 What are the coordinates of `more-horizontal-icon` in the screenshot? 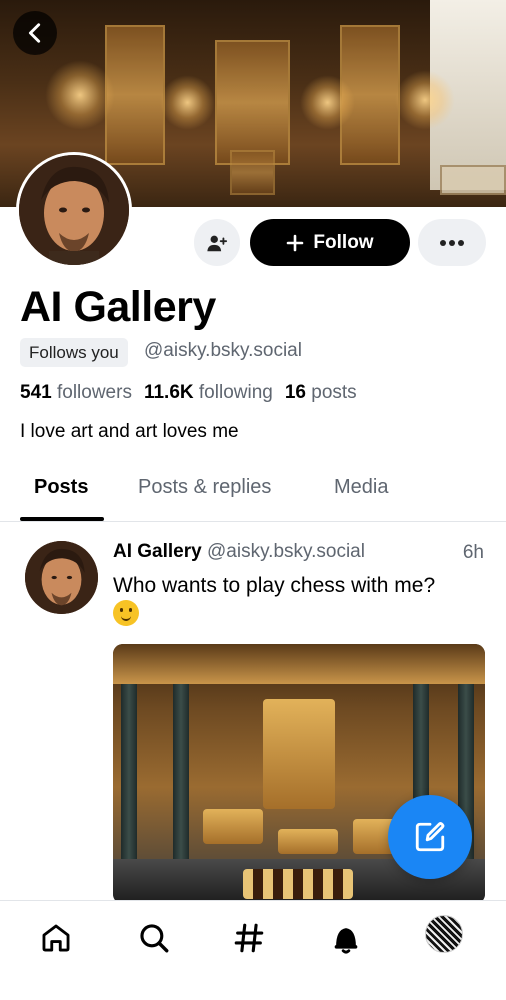 It's located at (452, 242).